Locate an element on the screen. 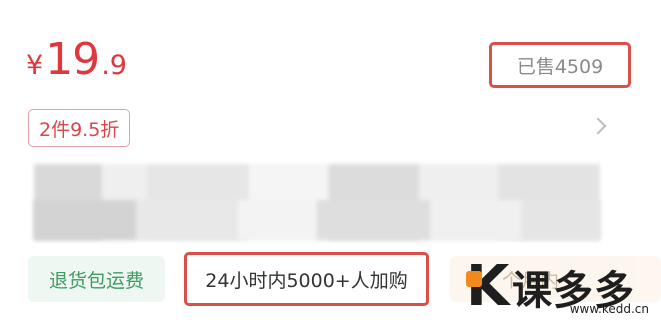  currency-symbol: ¥ is located at coordinates (35, 65).